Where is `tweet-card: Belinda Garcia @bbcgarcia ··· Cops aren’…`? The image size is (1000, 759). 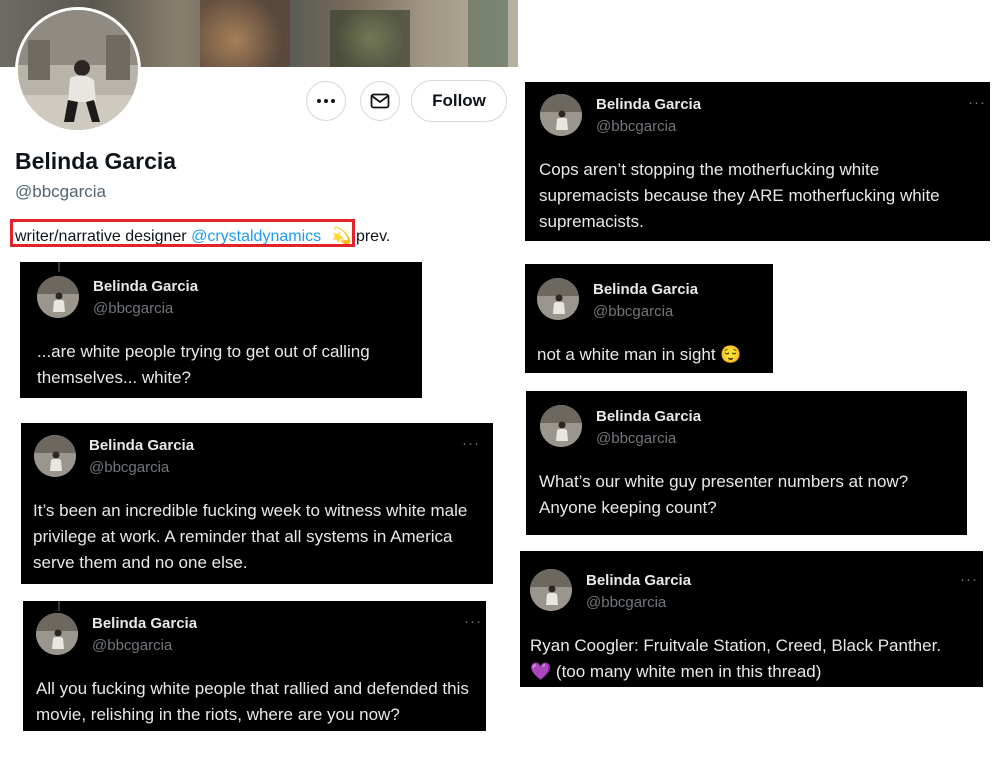
tweet-card: Belinda Garcia @bbcgarcia ··· Cops aren’… is located at coordinates (757, 161).